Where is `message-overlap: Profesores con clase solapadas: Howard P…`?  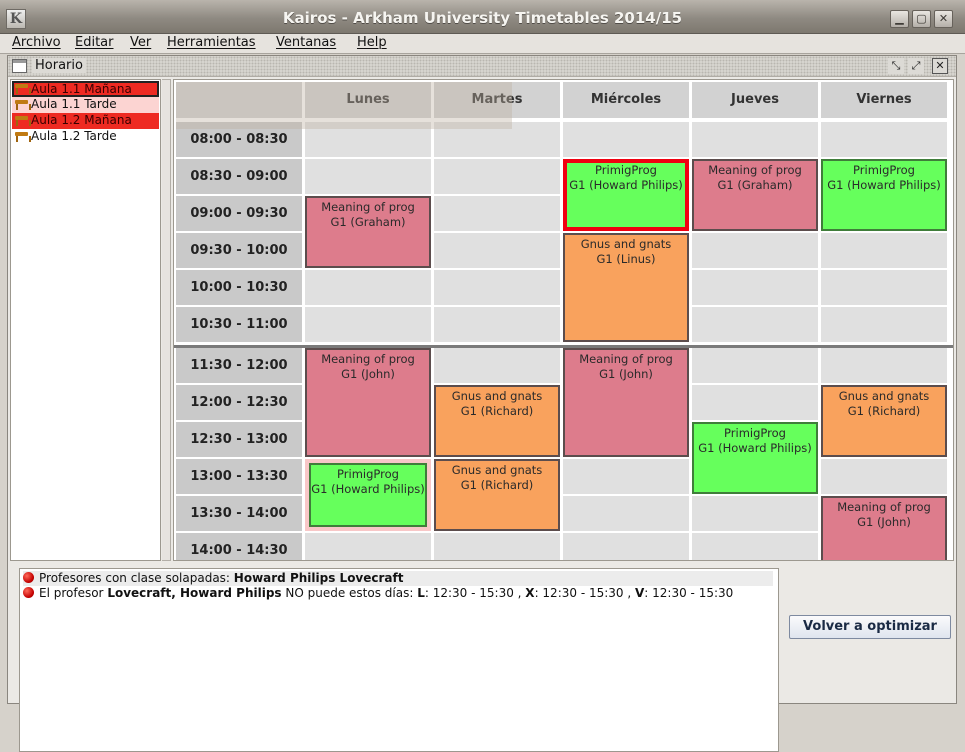
message-overlap: Profesores con clase solapadas: Howard P… is located at coordinates (398, 578).